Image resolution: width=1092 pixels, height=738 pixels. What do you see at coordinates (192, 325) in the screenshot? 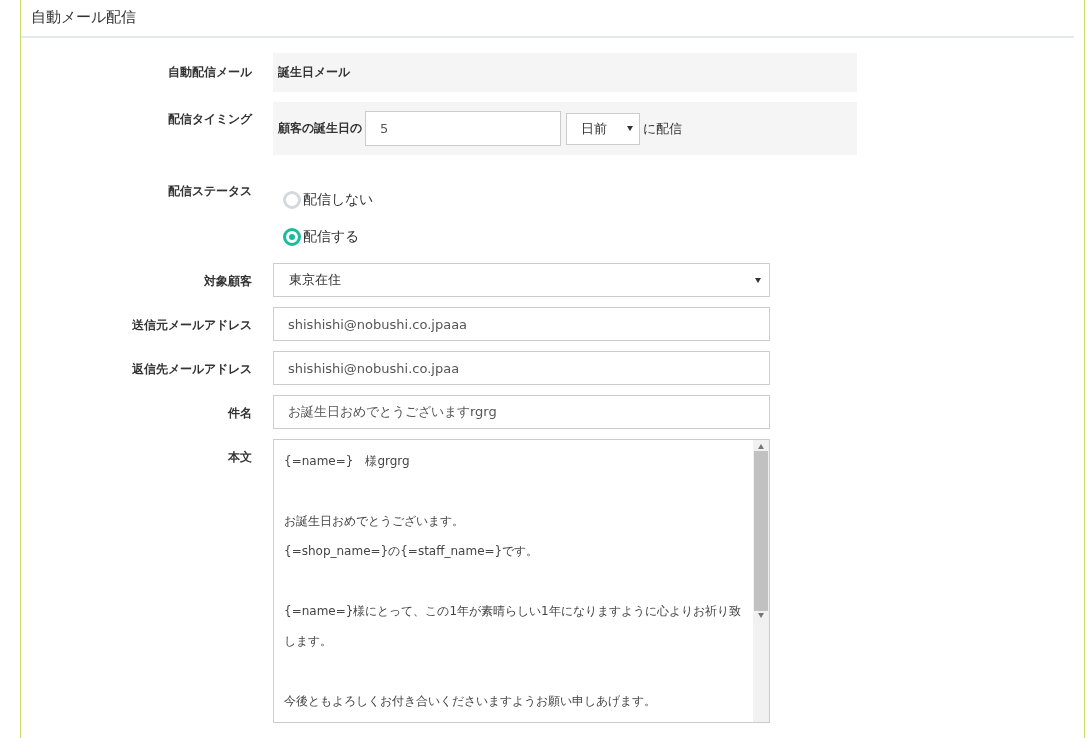
I see `field-label: 送信元メールアドレス` at bounding box center [192, 325].